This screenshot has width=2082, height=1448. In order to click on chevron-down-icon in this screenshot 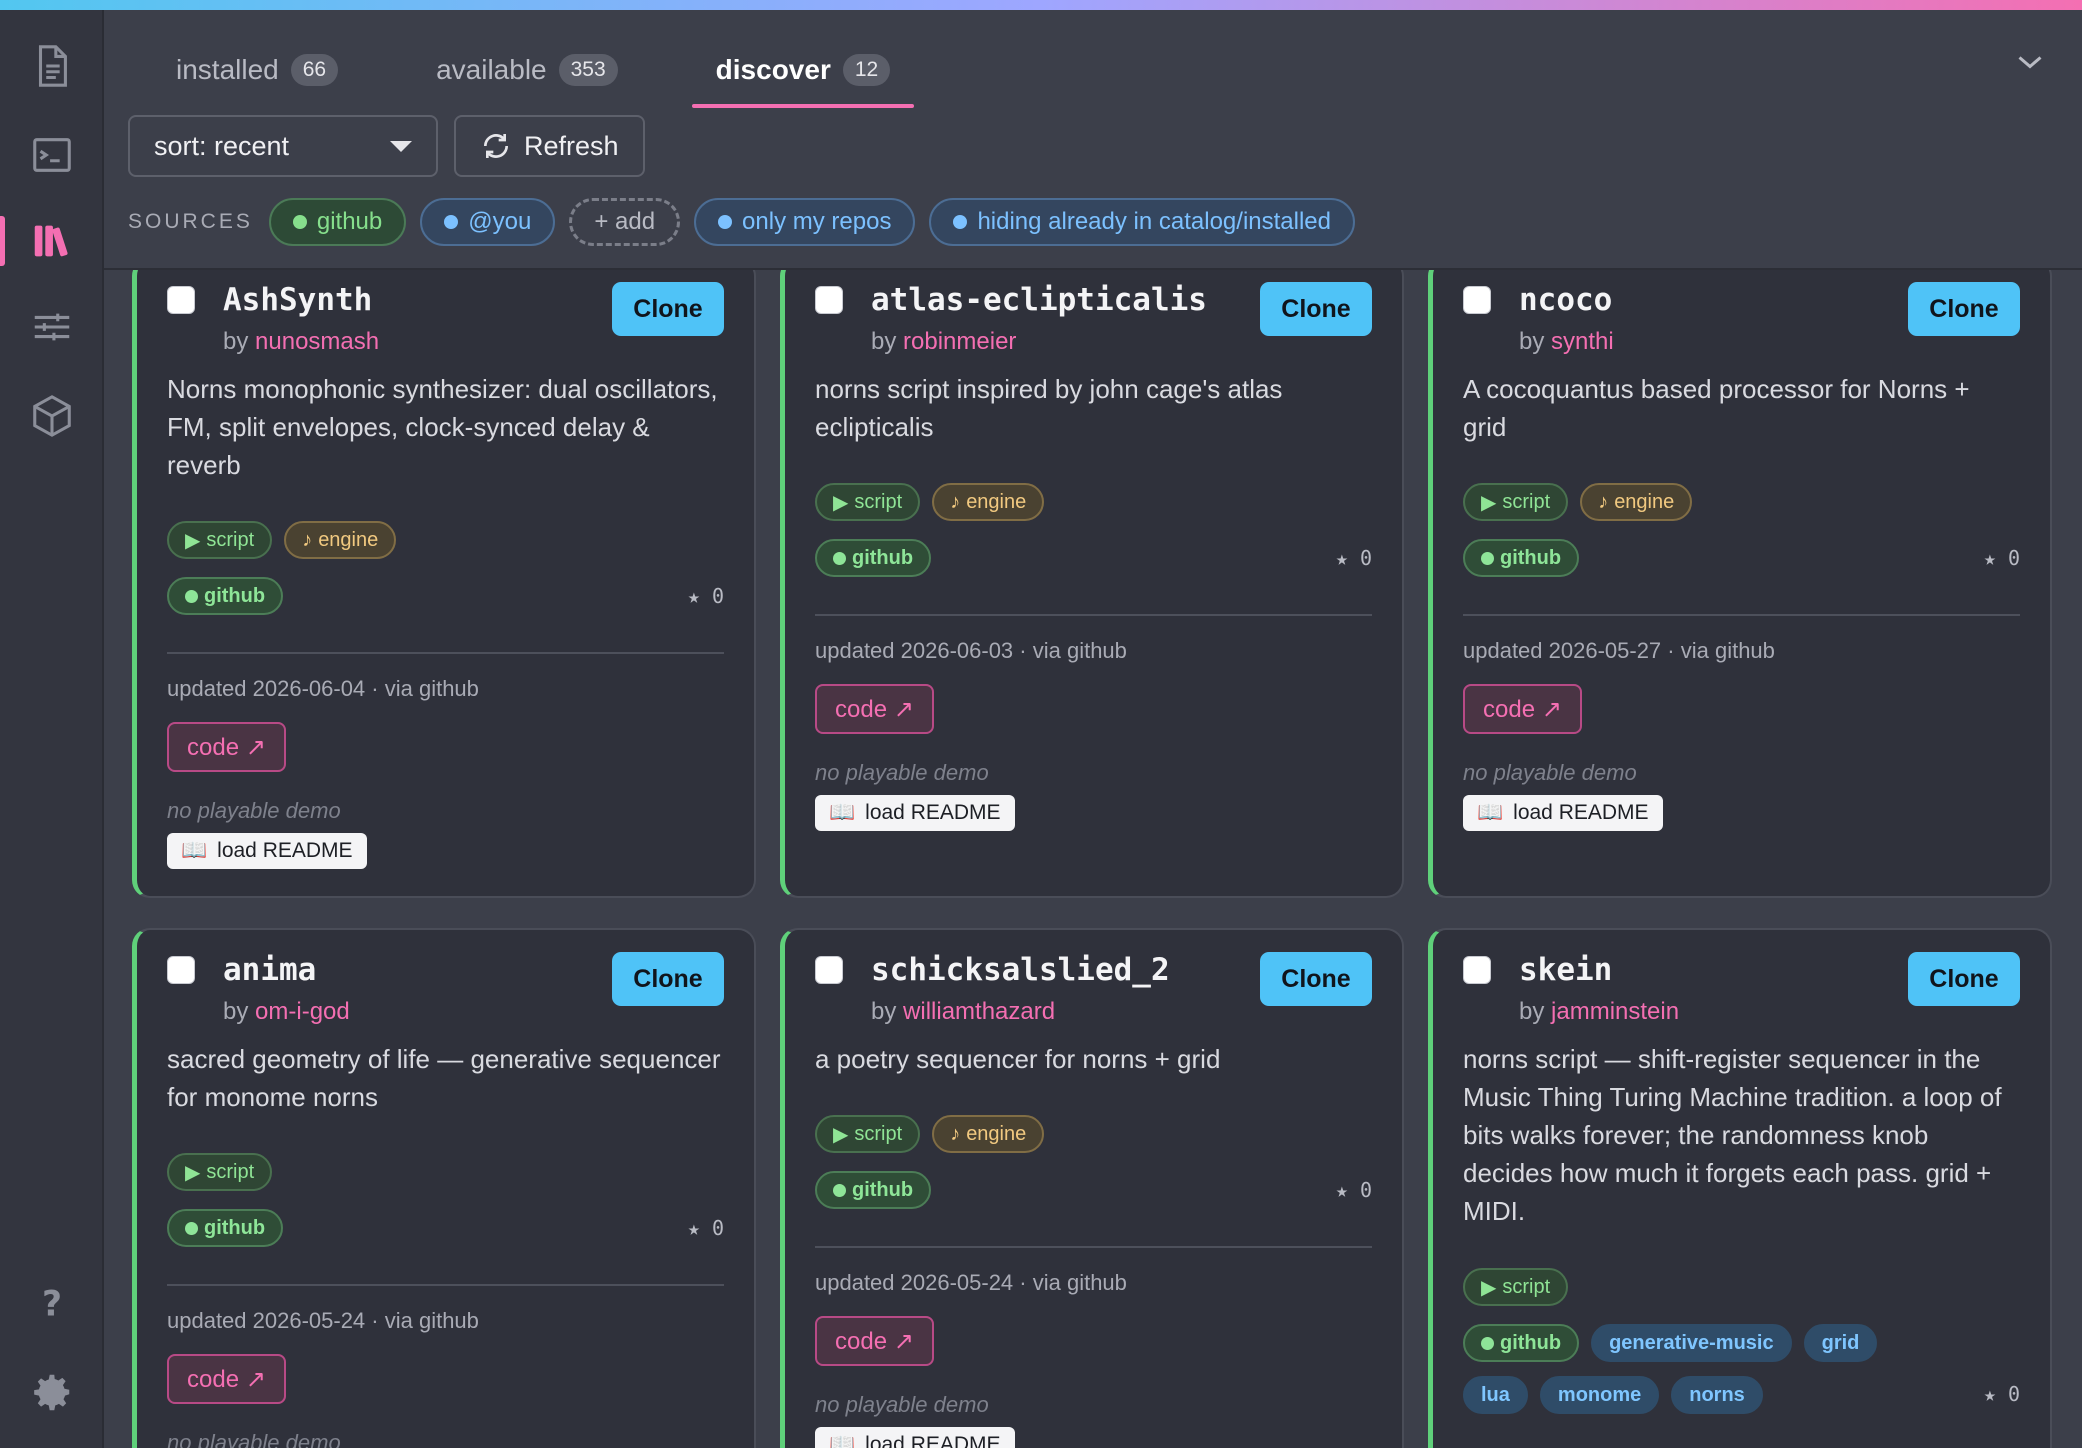, I will do `click(2030, 62)`.